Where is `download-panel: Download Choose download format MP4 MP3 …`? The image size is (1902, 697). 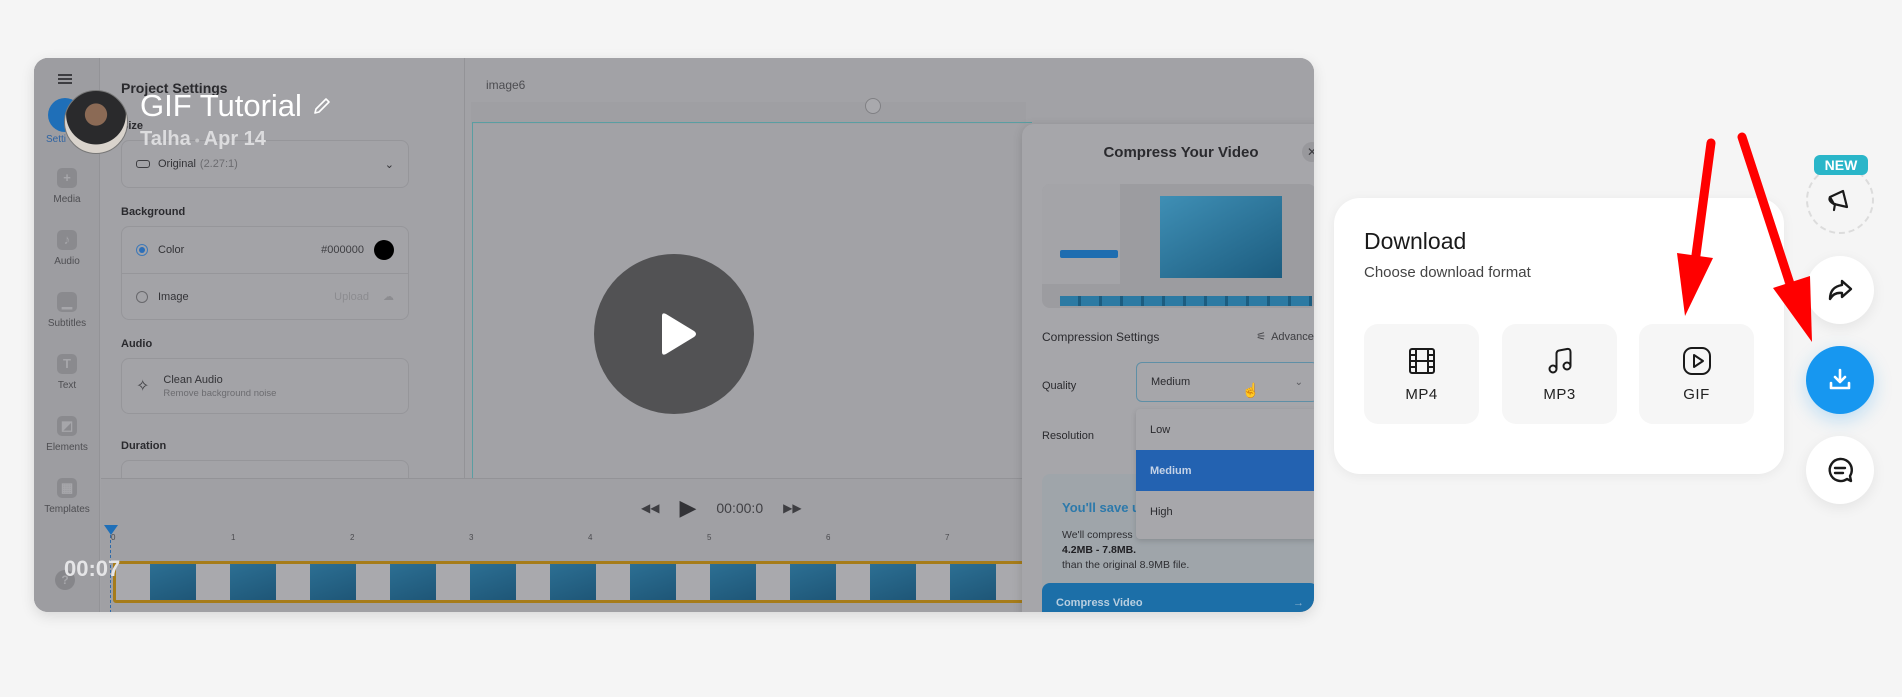 download-panel: Download Choose download format MP4 MP3 … is located at coordinates (1559, 336).